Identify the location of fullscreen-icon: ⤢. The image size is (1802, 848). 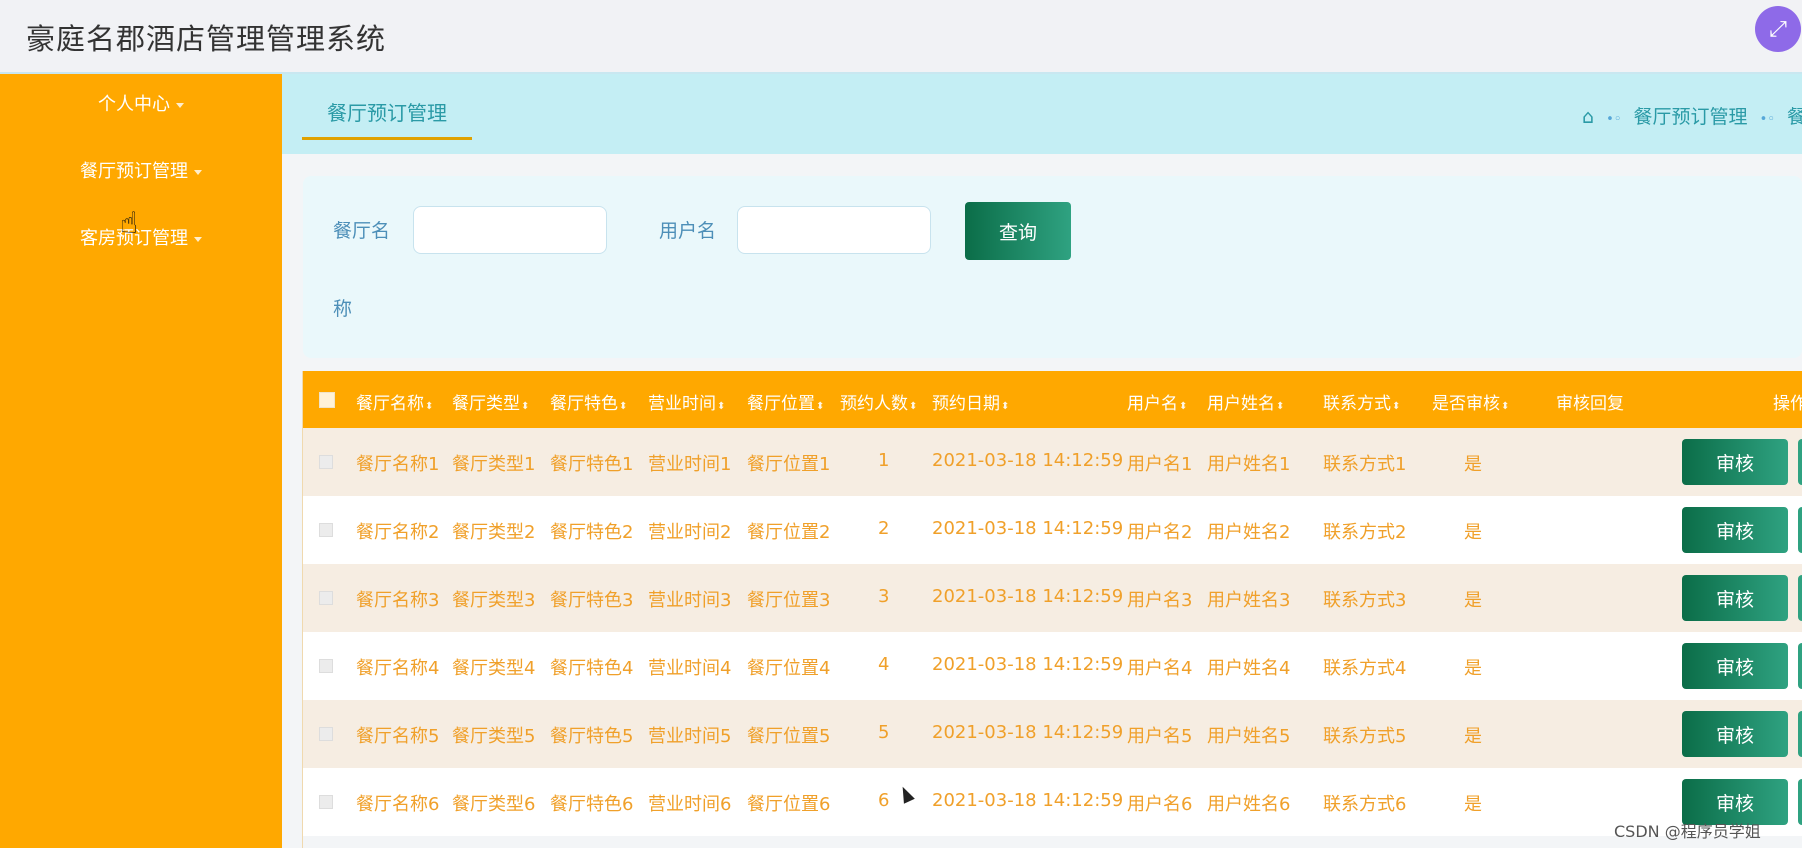
(1778, 29).